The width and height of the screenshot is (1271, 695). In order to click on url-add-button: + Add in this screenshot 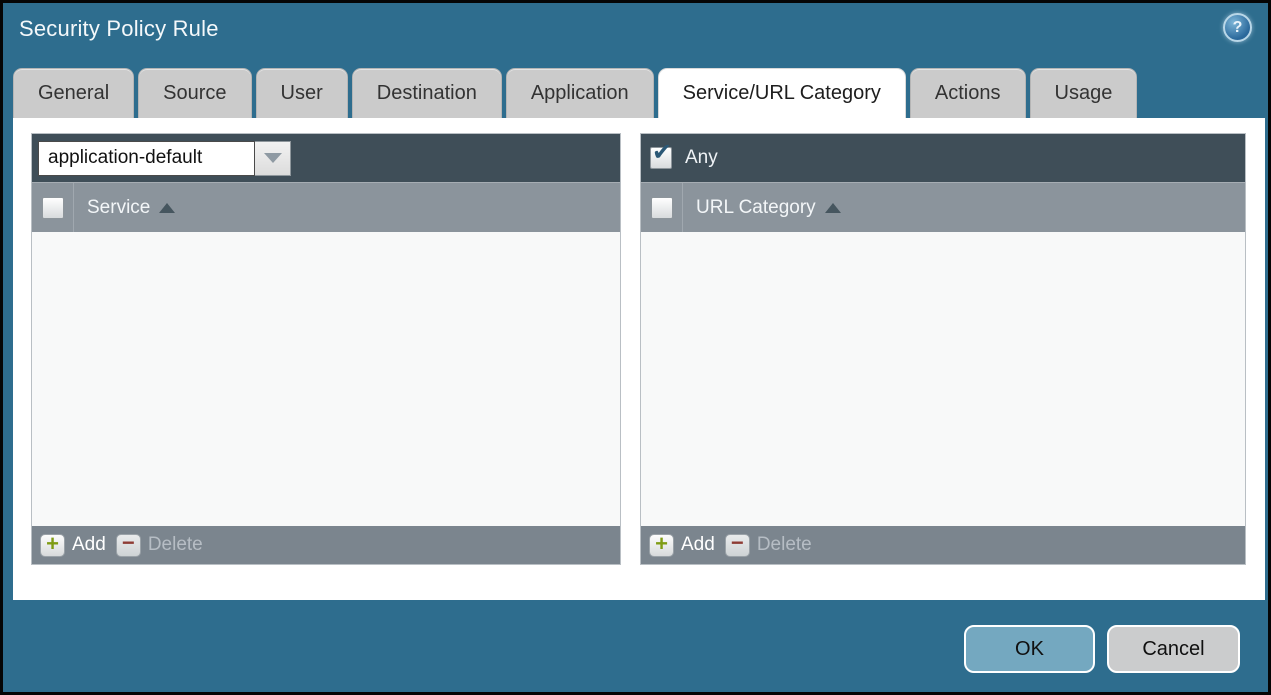, I will do `click(682, 545)`.